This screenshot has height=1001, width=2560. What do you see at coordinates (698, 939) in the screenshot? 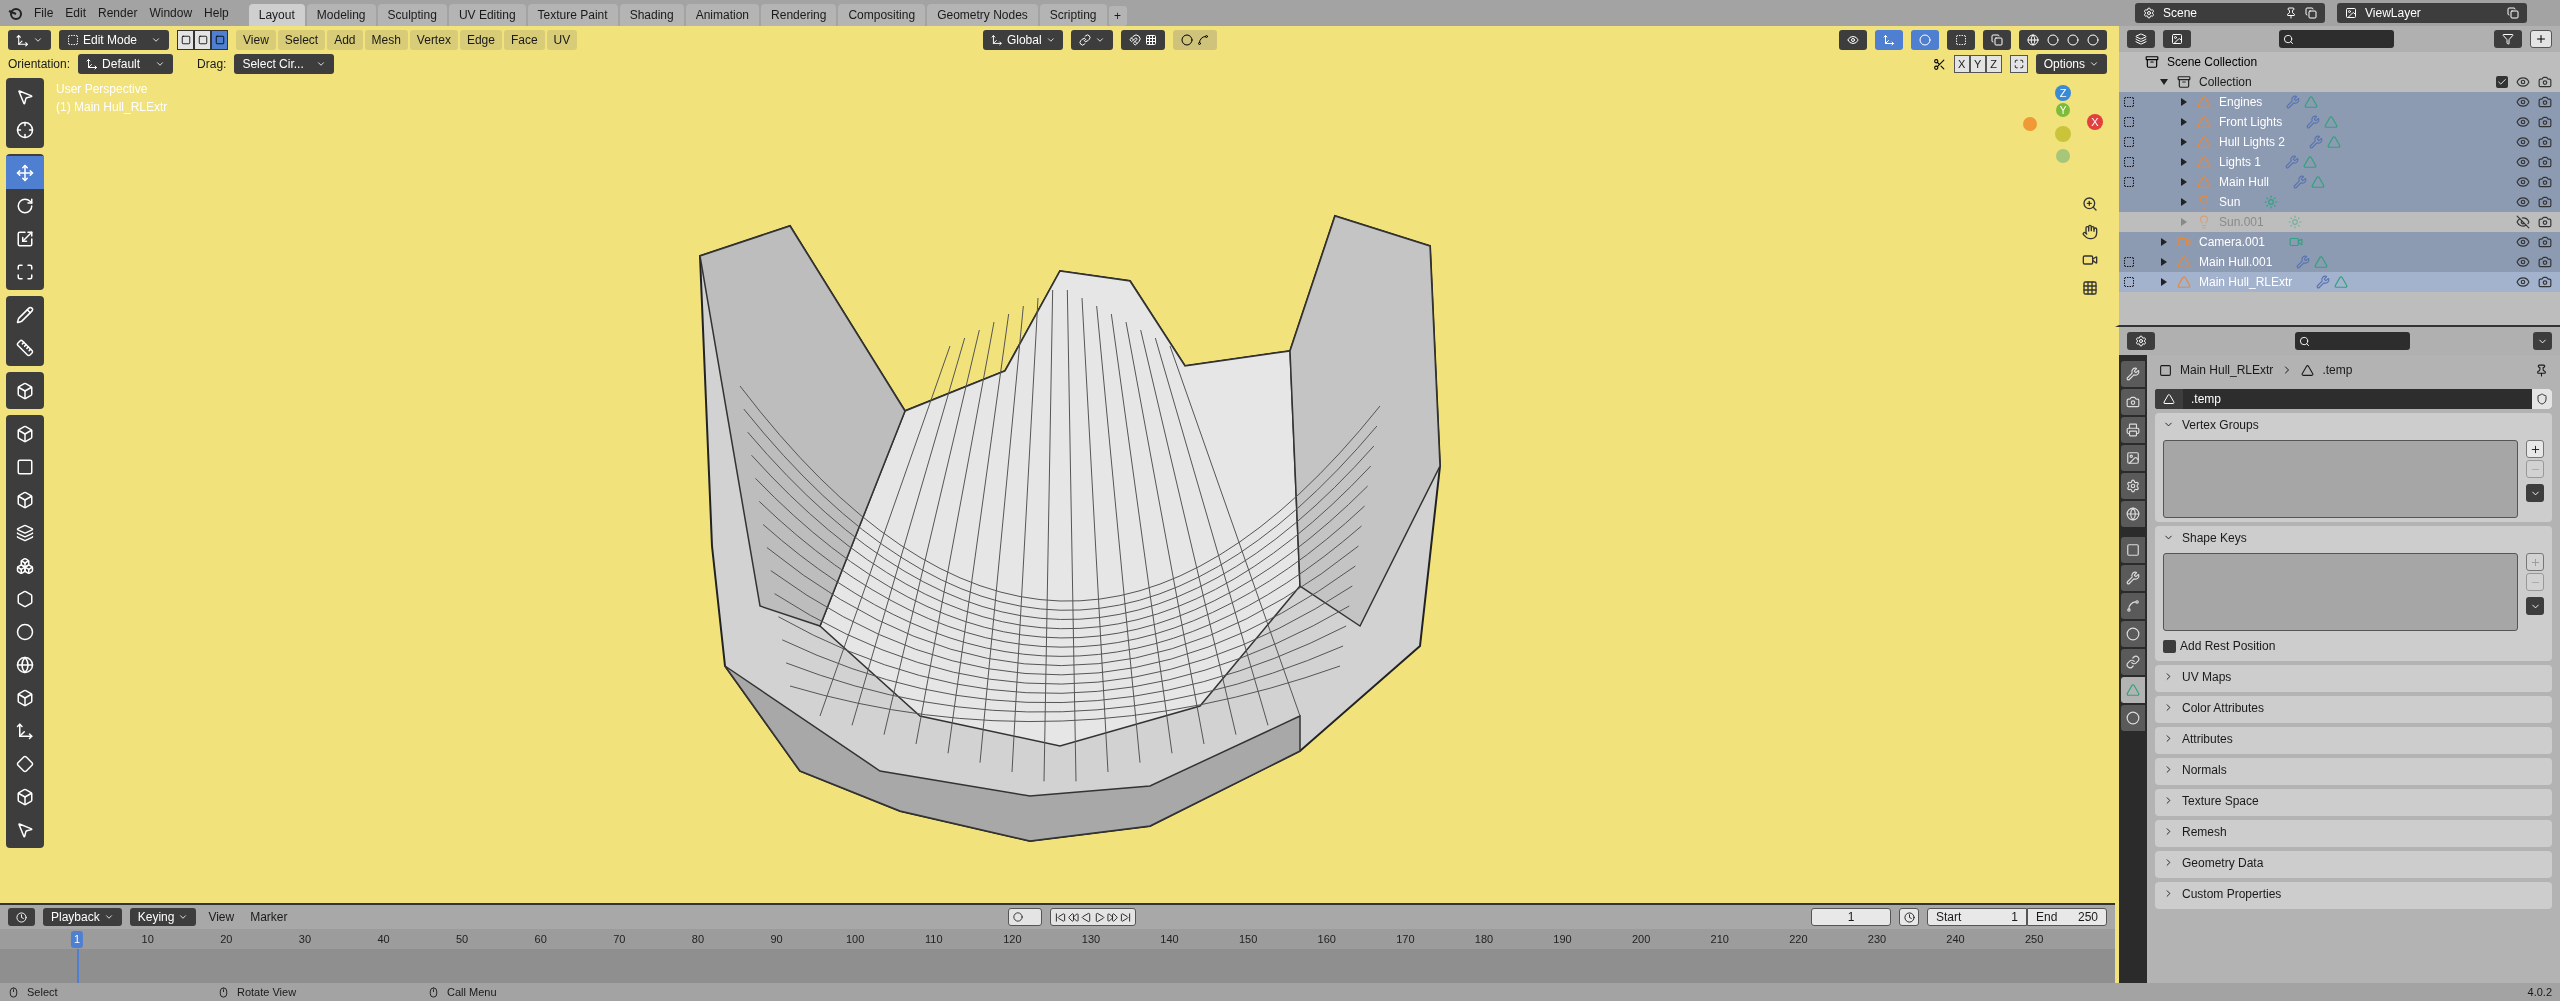
I see `frame-number: 80` at bounding box center [698, 939].